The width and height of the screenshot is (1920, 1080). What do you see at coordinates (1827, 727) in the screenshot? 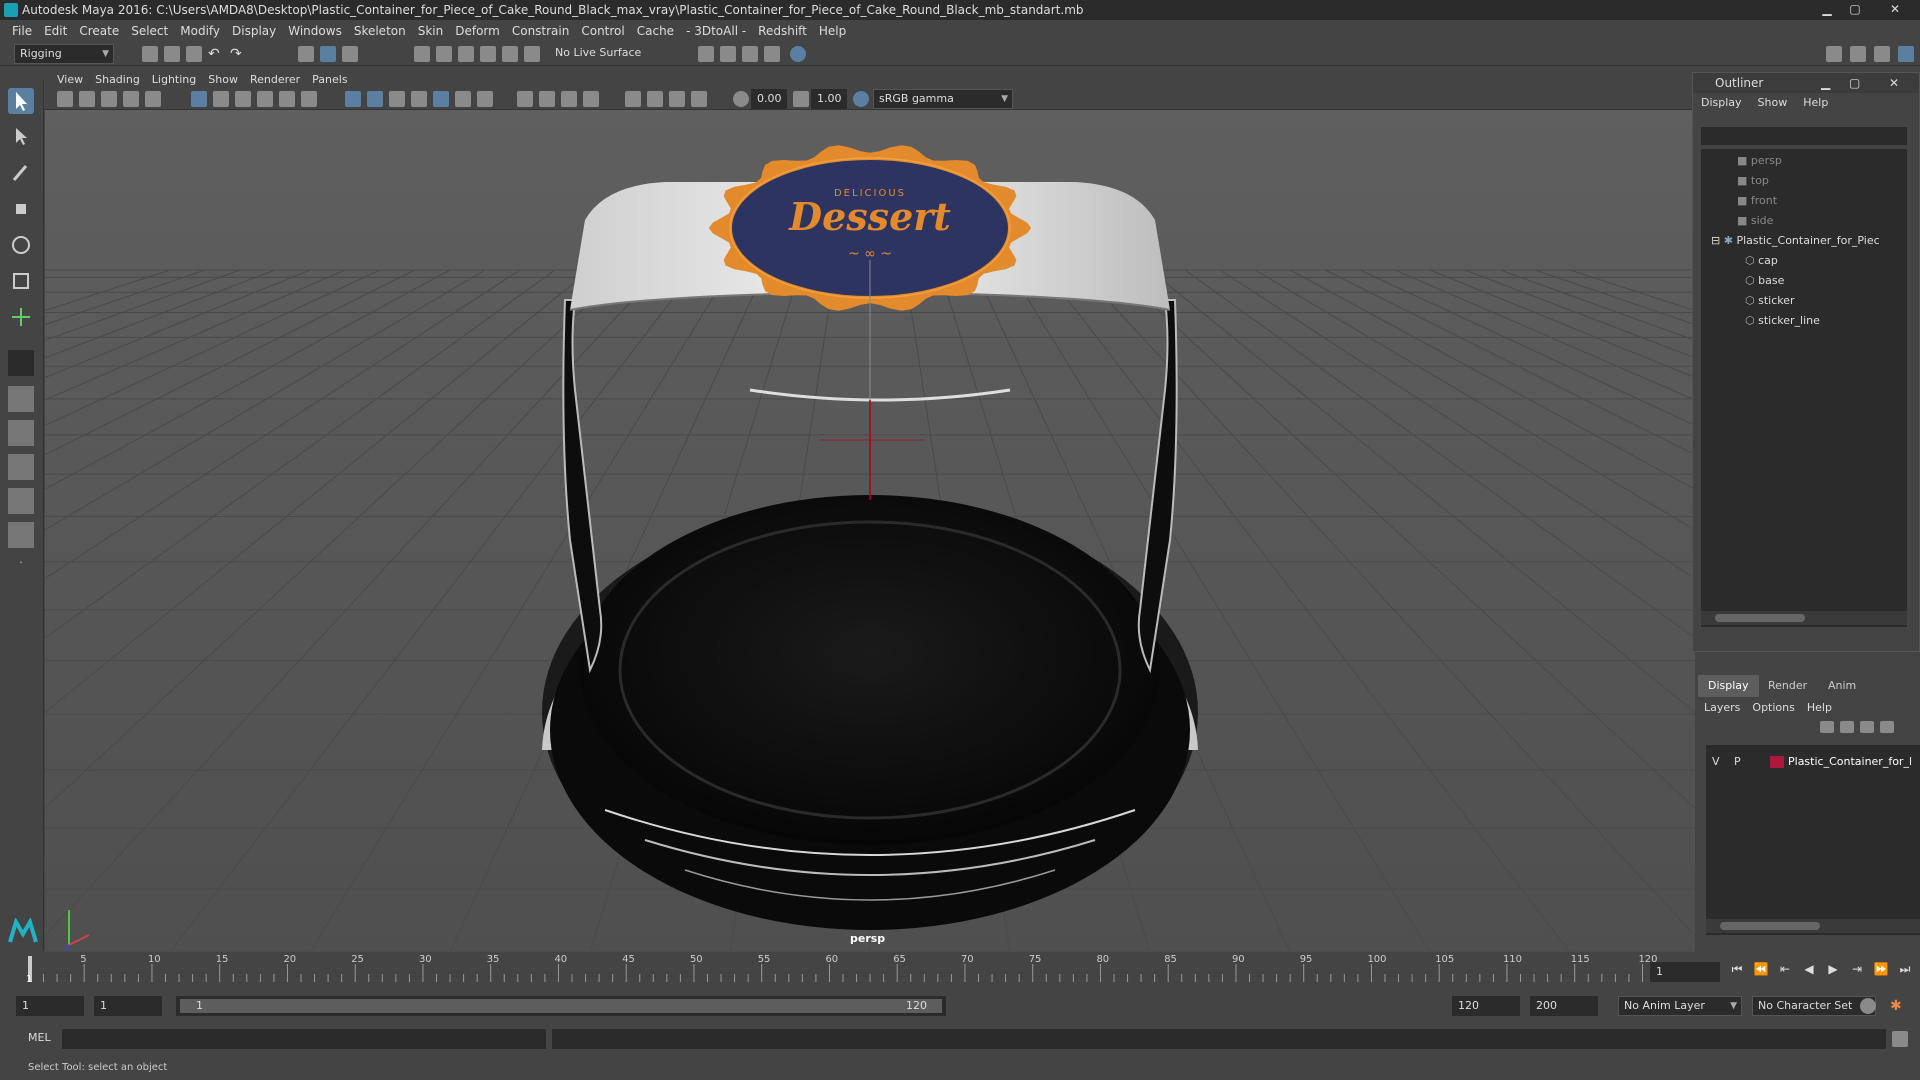
I see `move-layer-up-icon` at bounding box center [1827, 727].